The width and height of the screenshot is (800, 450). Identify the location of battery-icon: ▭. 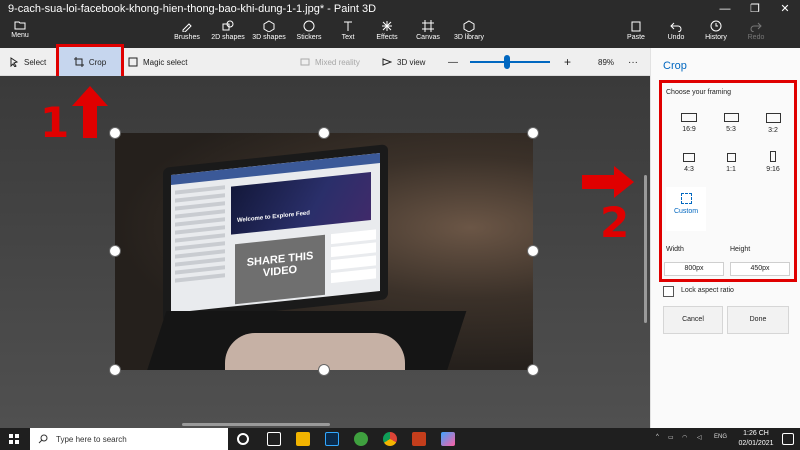
(671, 437).